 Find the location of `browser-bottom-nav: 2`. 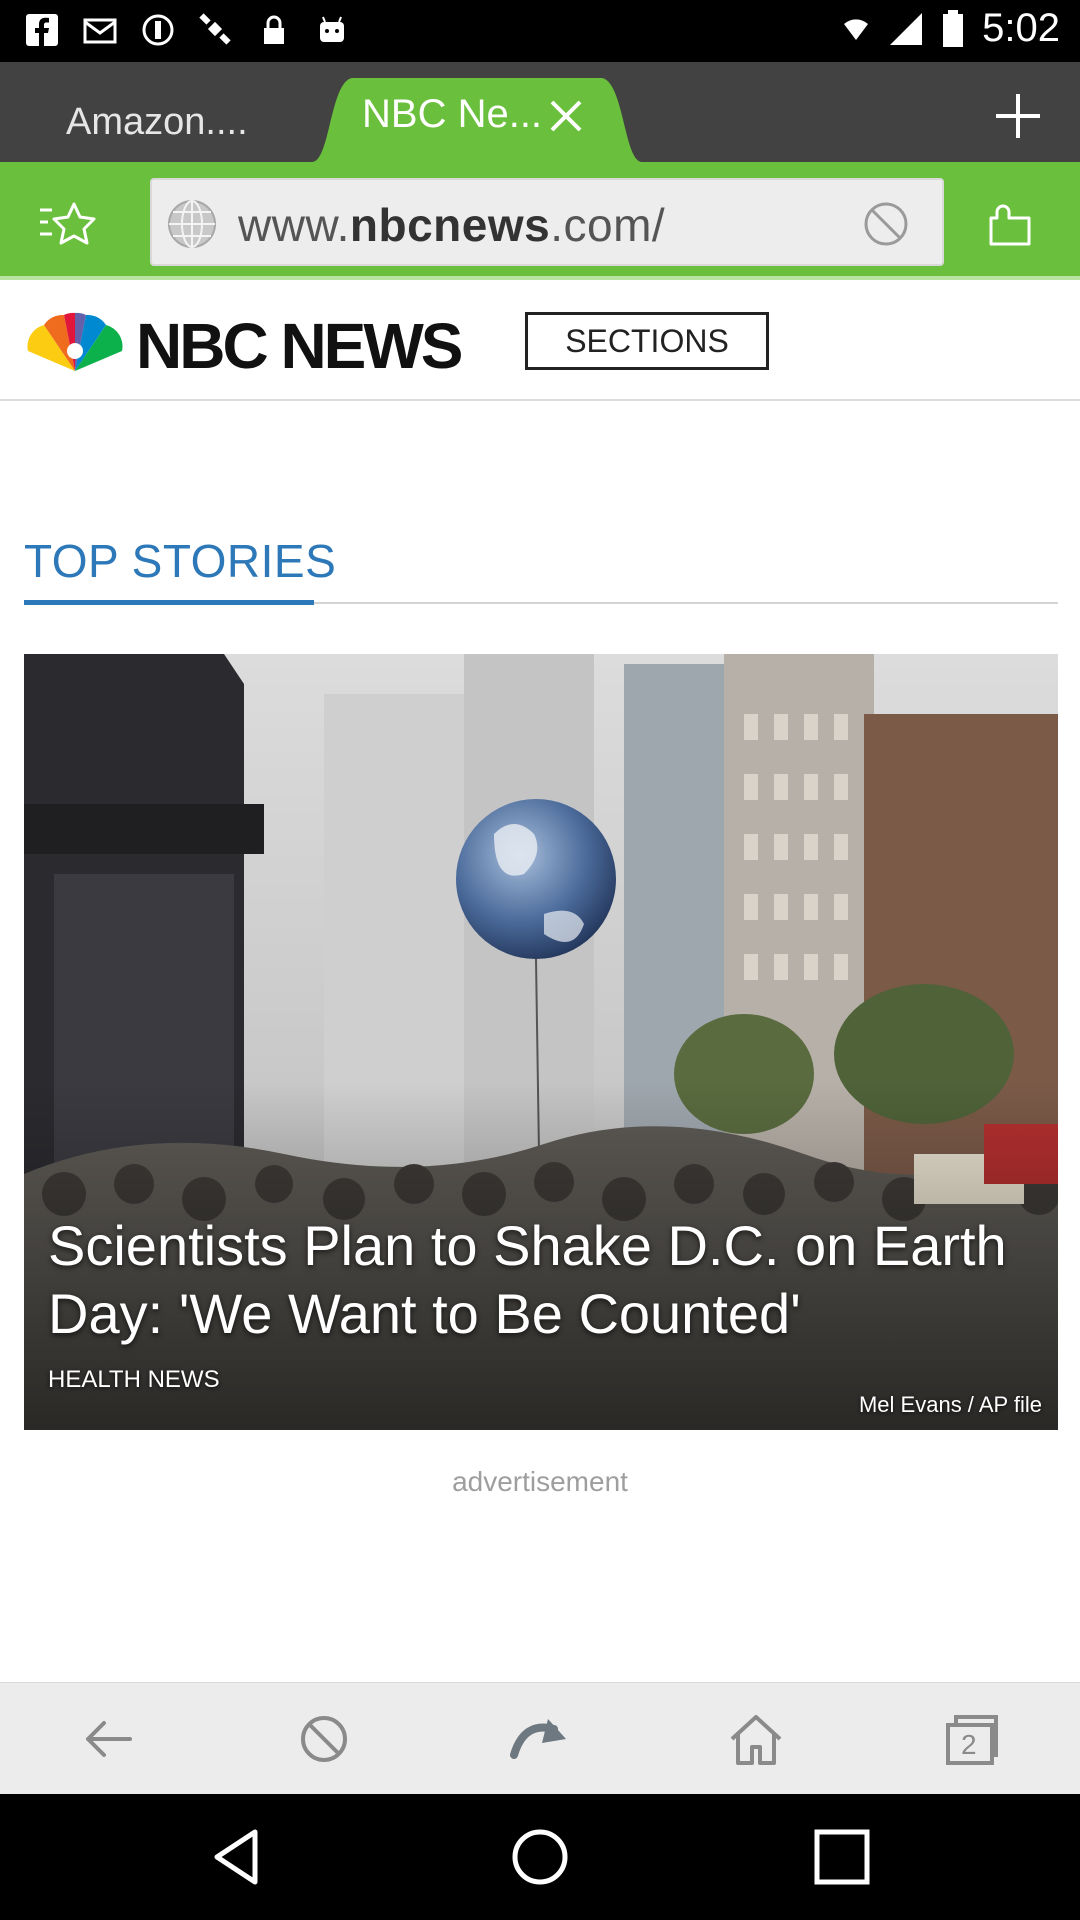

browser-bottom-nav: 2 is located at coordinates (540, 1738).